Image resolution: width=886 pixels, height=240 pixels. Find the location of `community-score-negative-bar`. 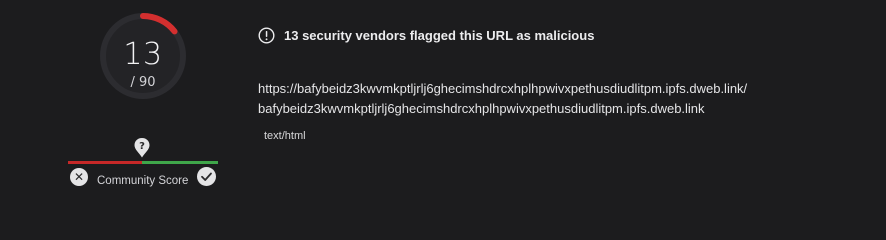

community-score-negative-bar is located at coordinates (105, 162).